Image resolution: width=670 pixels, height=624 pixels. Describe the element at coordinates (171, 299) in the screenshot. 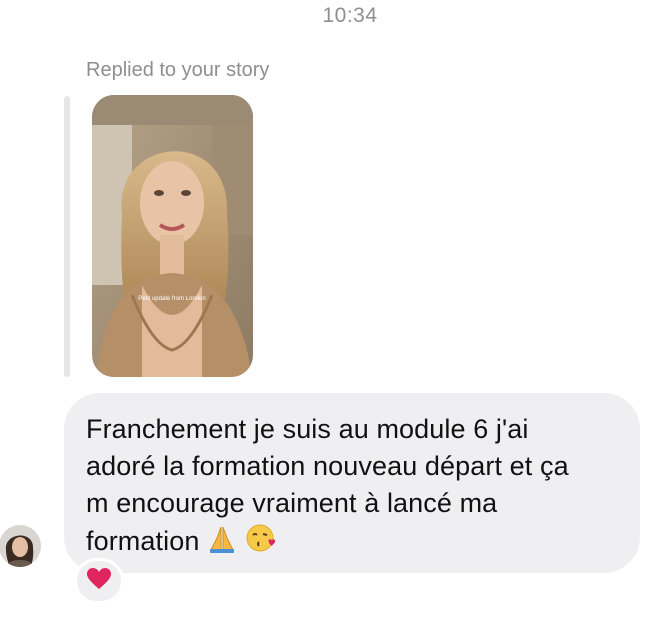

I see `story-overlay-text: Petit update from London` at that location.